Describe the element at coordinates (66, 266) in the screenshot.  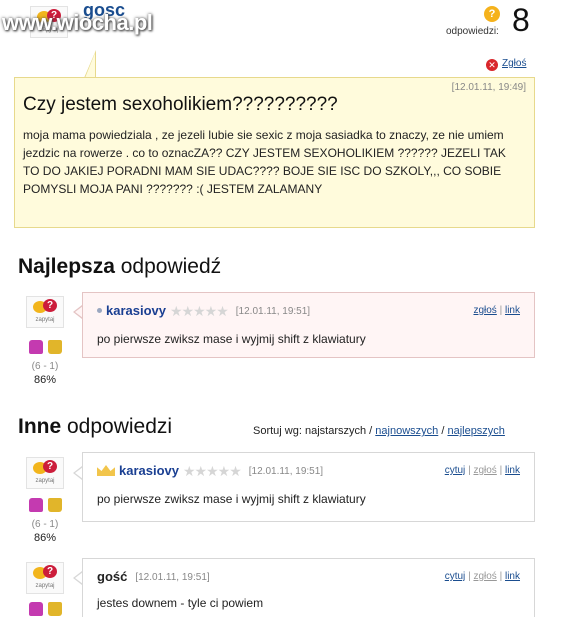
I see `best-heading-bold: Najlepsza` at that location.